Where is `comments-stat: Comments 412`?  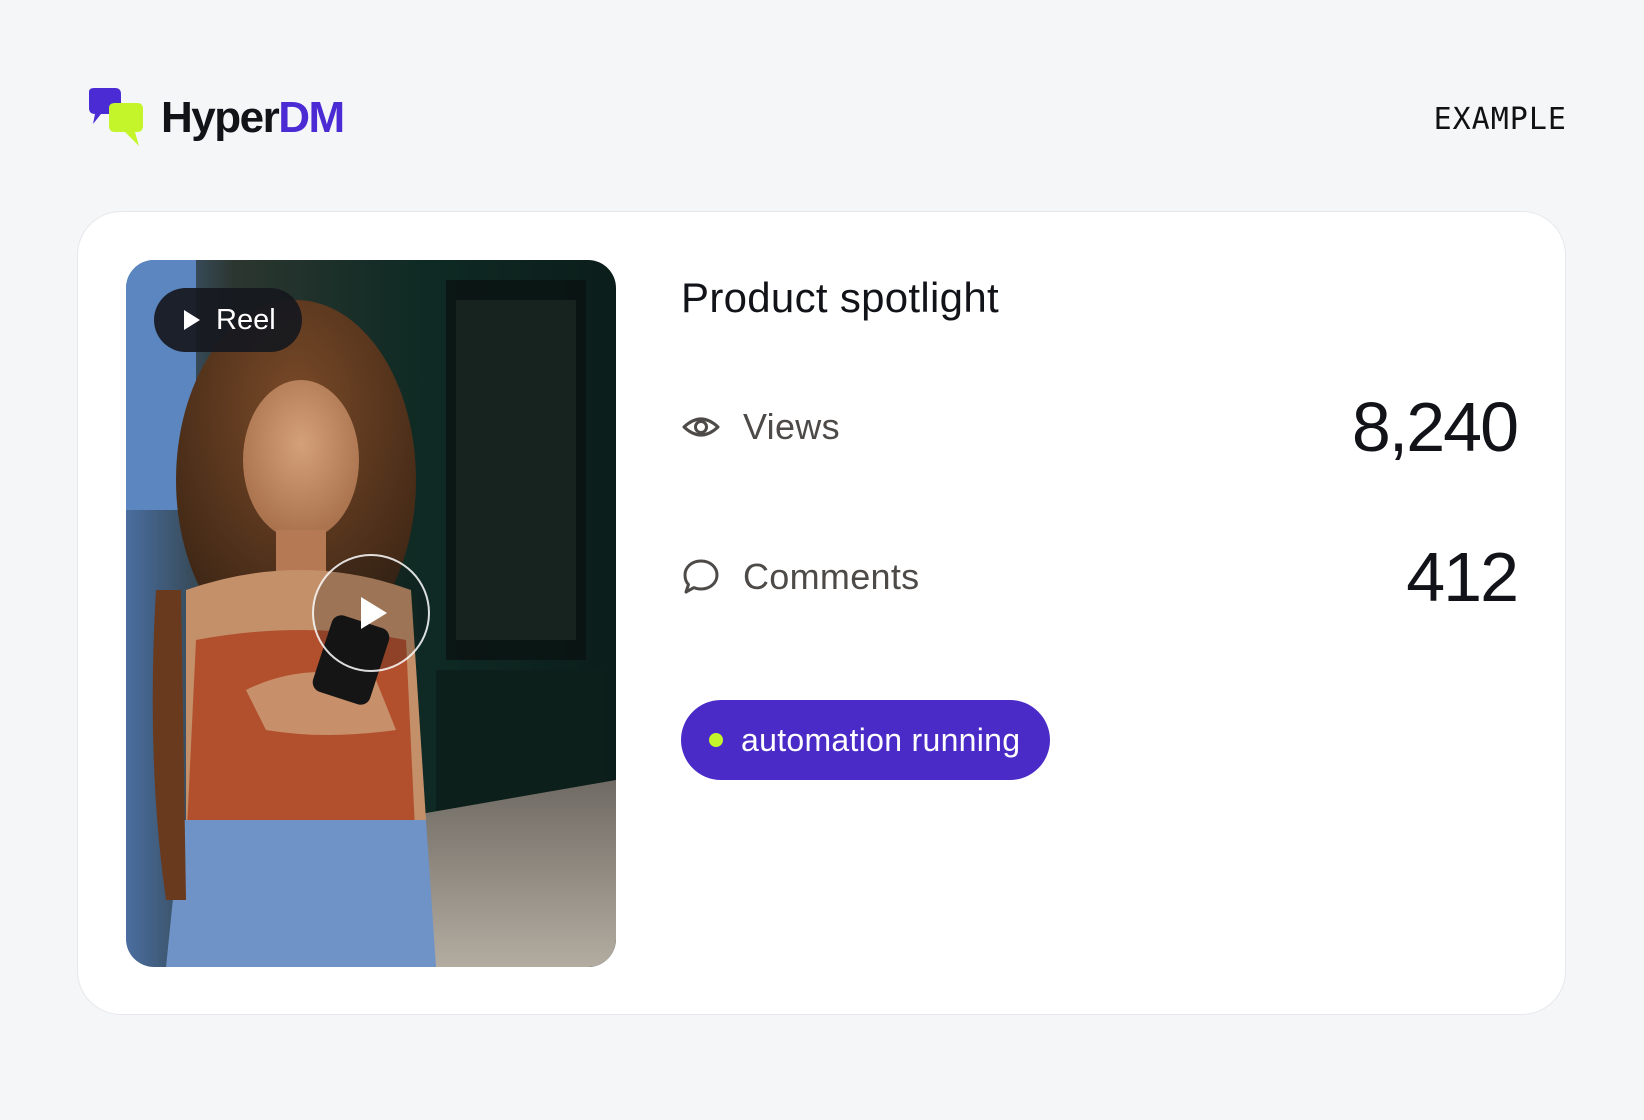
comments-stat: Comments 412 is located at coordinates (1100, 577).